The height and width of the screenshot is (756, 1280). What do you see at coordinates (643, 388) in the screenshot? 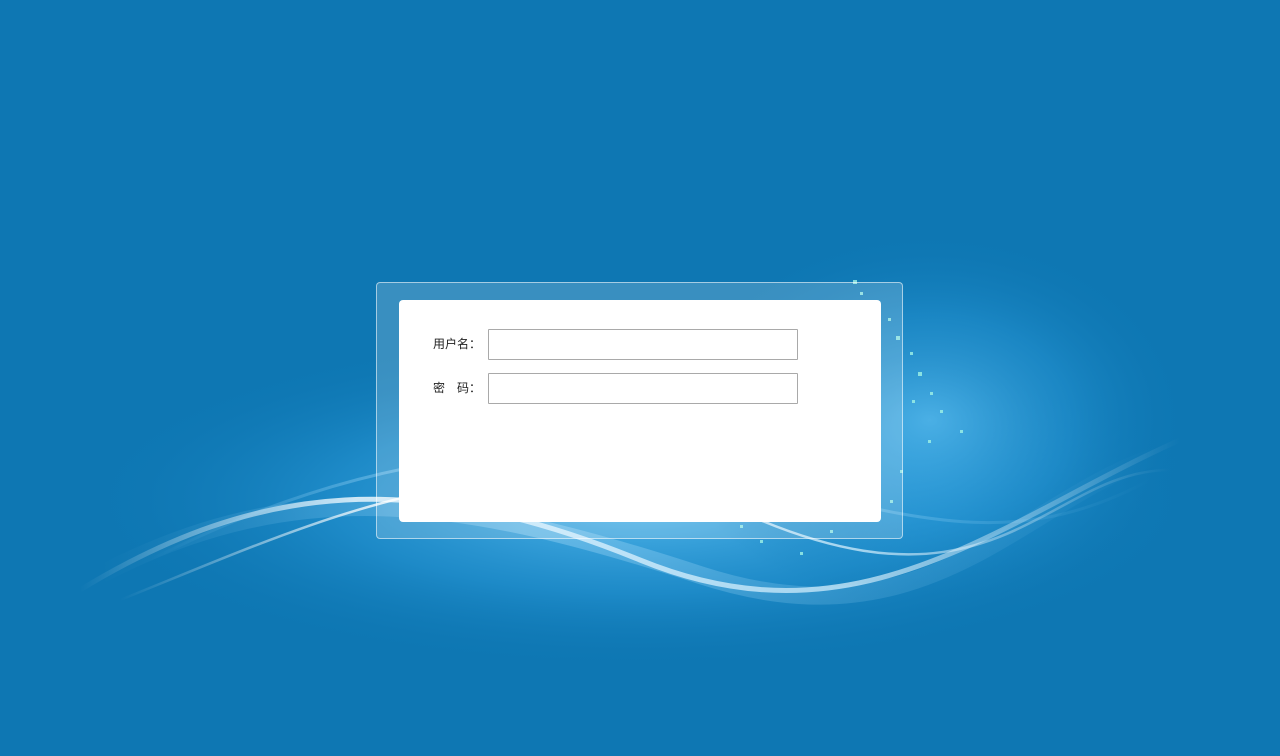
I see `password-input` at bounding box center [643, 388].